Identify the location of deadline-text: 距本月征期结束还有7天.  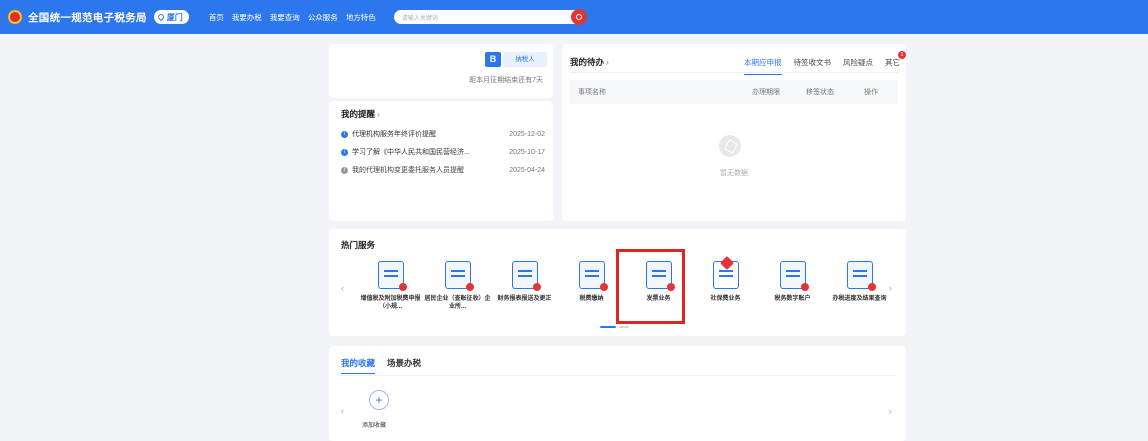
(506, 80).